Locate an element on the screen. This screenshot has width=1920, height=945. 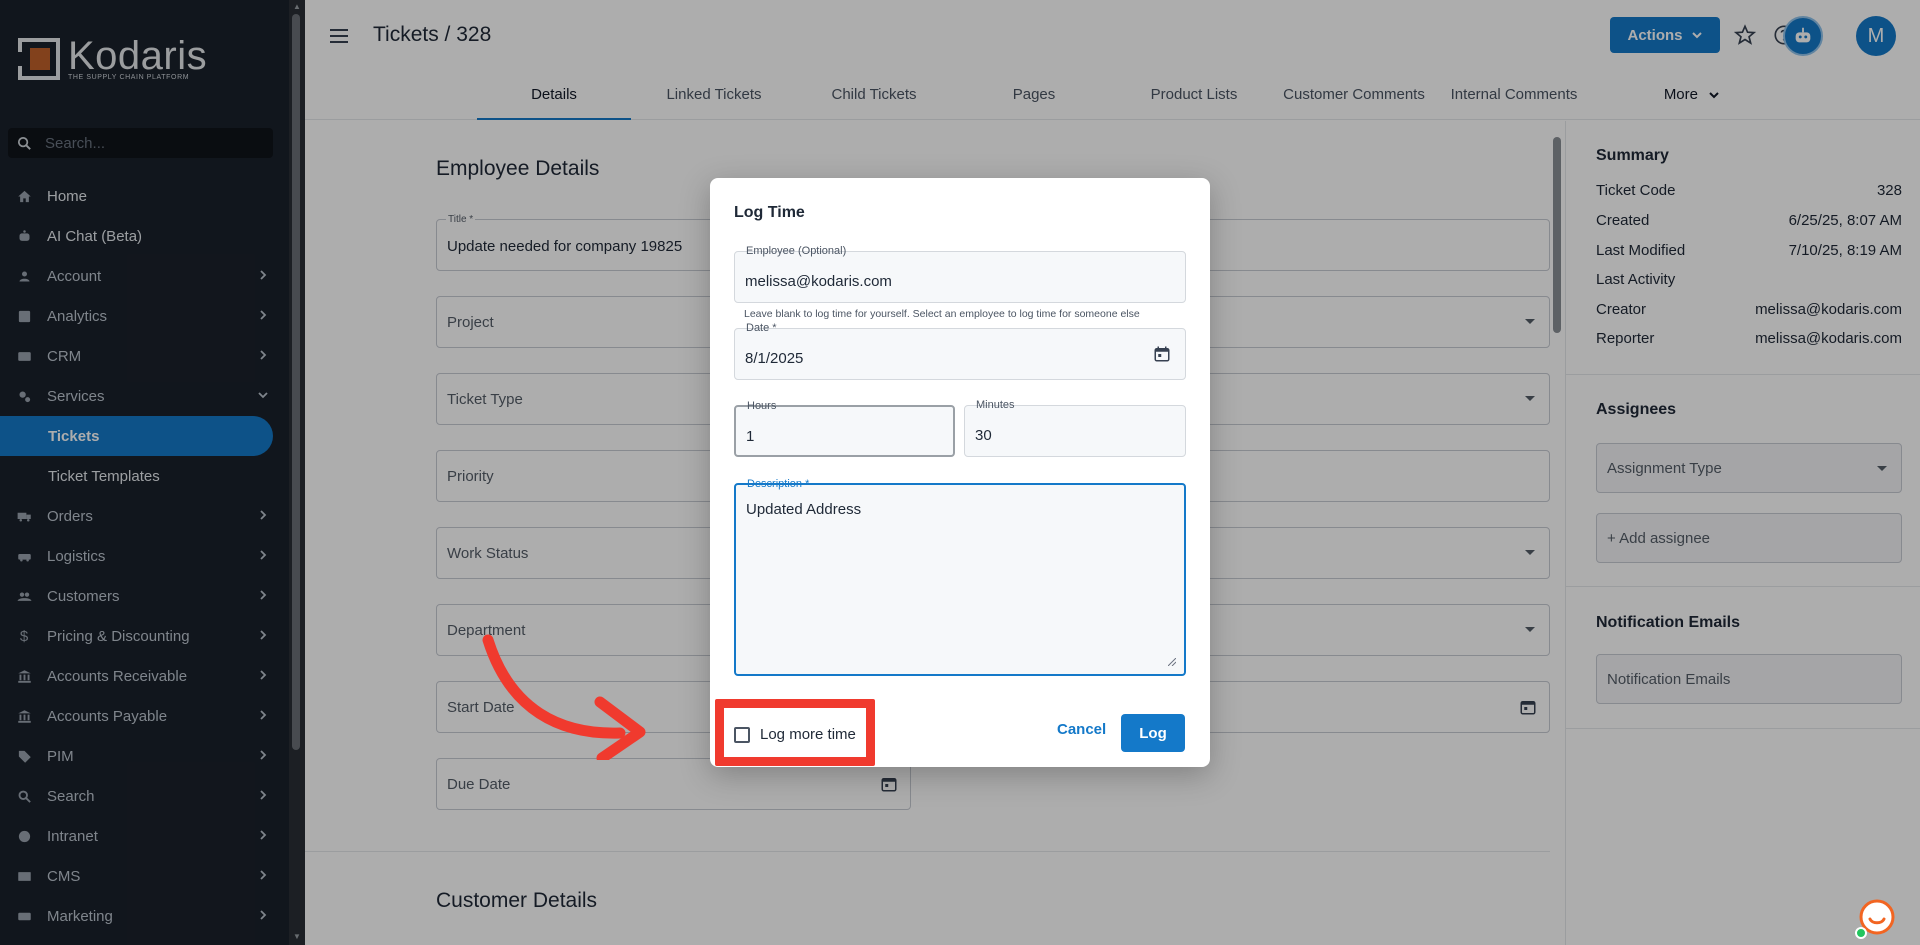
annotation-highlight-box is located at coordinates (795, 732).